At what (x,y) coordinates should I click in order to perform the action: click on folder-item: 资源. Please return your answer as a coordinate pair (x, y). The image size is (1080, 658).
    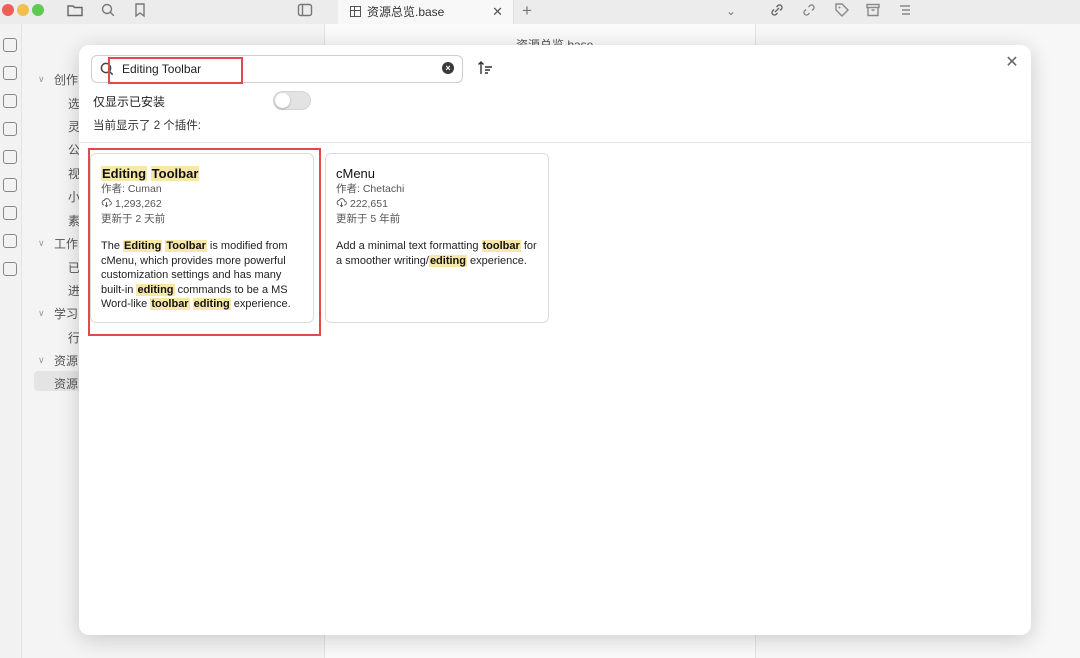
    Looking at the image, I should click on (66, 360).